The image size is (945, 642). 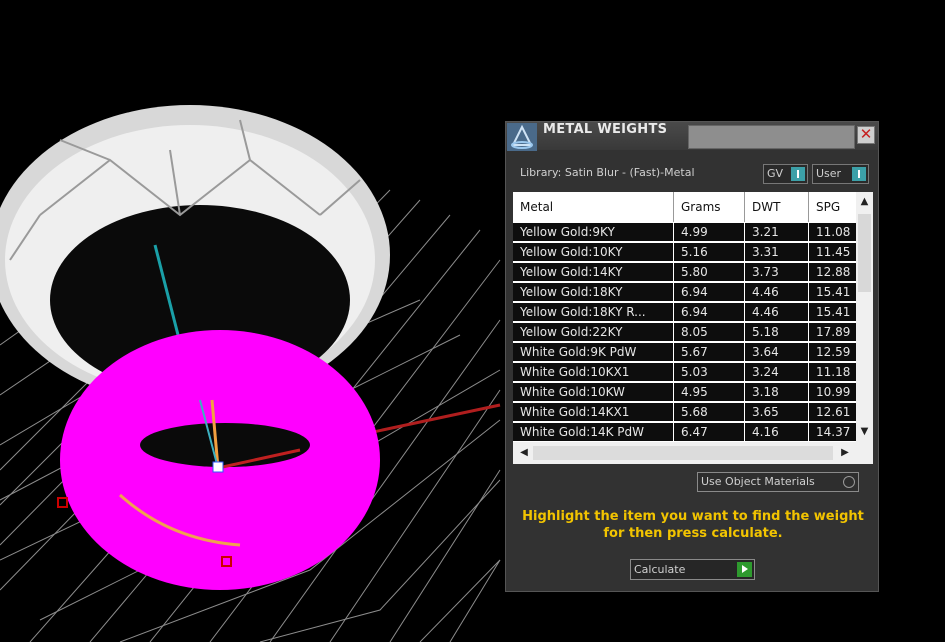 I want to click on gv-toggle: GV, so click(x=785, y=174).